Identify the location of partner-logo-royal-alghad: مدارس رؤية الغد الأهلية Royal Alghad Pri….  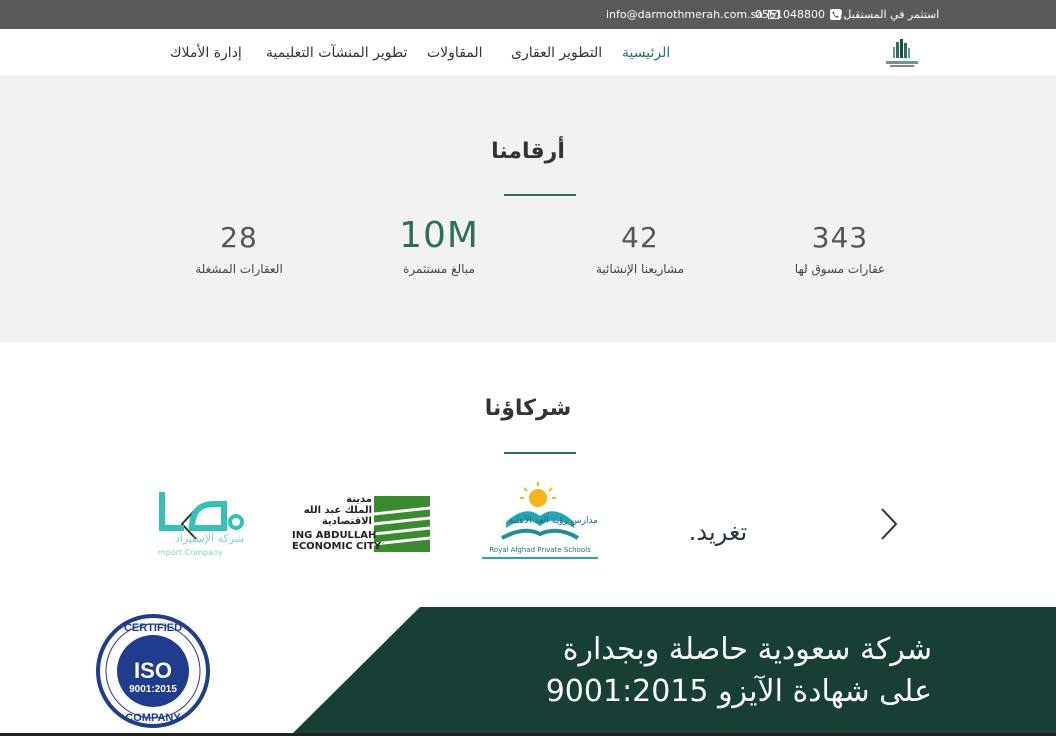
(540, 522).